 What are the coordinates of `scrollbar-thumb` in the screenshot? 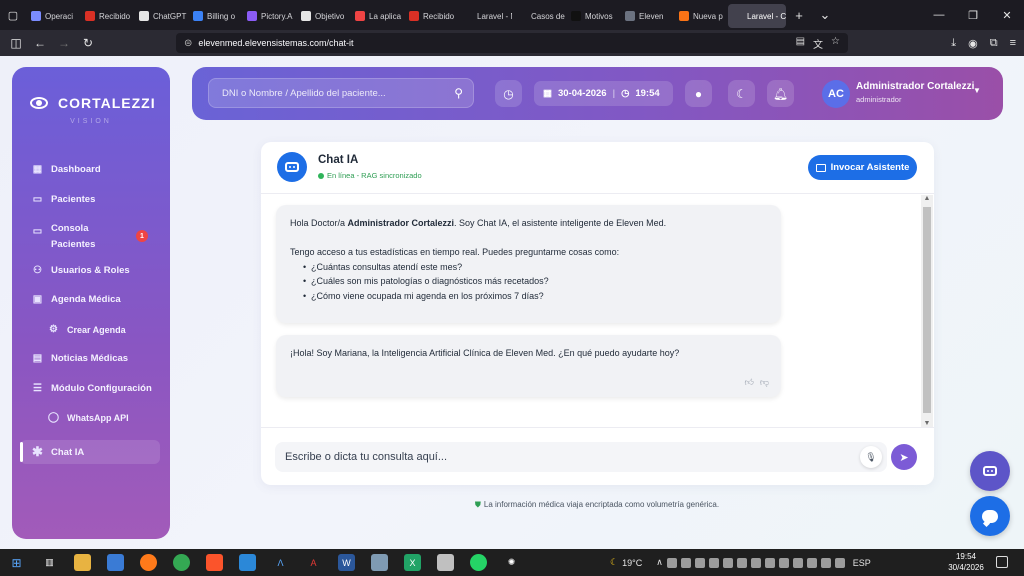 It's located at (927, 310).